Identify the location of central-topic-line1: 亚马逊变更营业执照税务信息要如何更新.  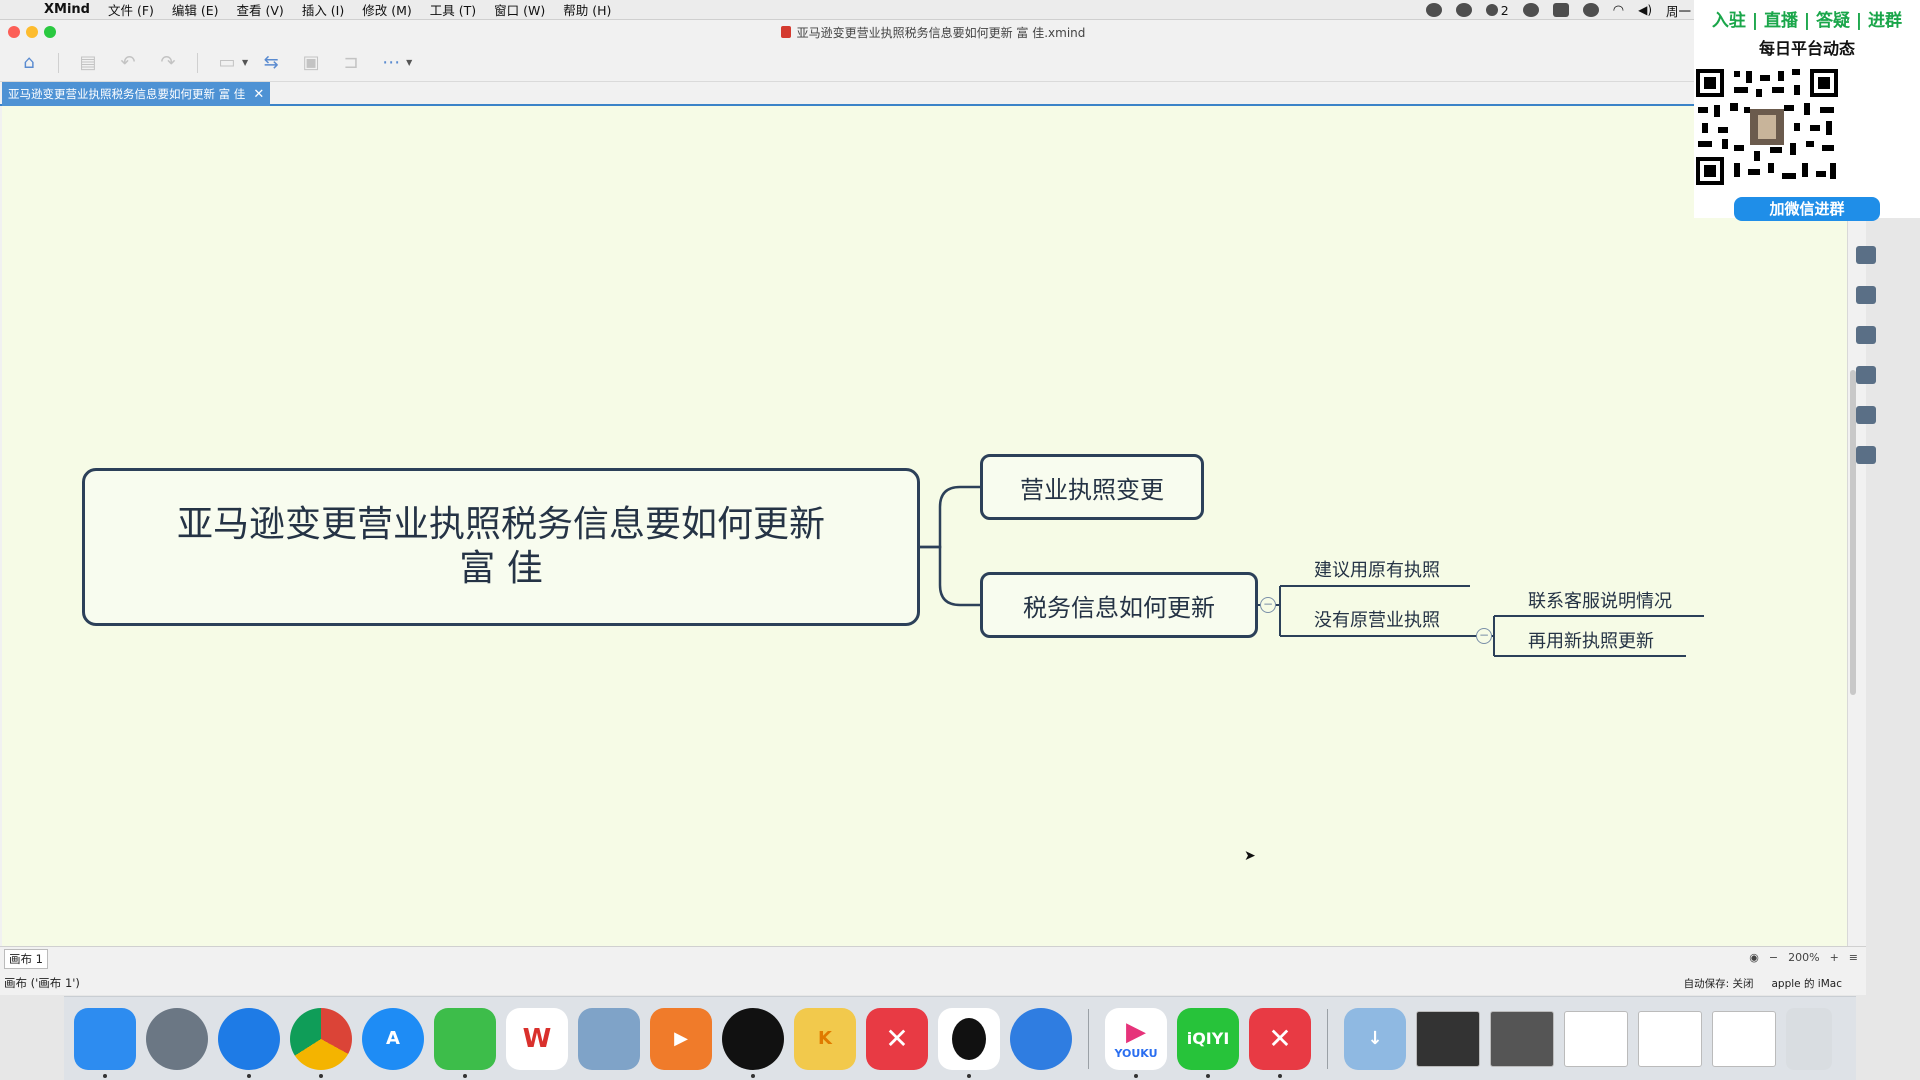
(500, 524).